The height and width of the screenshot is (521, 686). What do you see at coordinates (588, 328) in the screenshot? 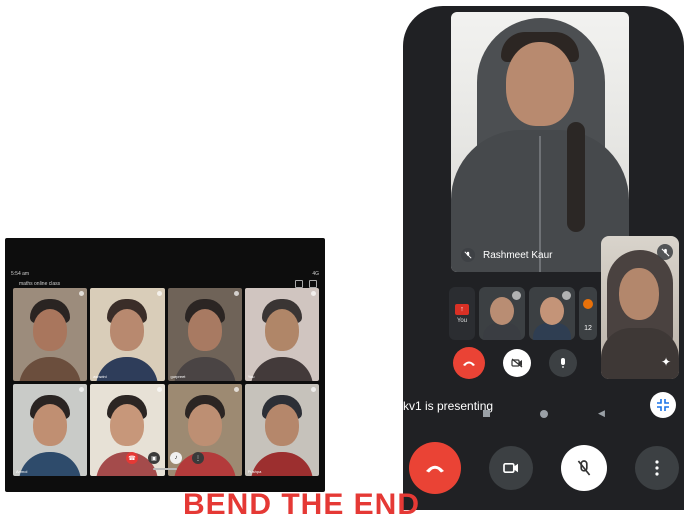
I see `participants-count: 12` at bounding box center [588, 328].